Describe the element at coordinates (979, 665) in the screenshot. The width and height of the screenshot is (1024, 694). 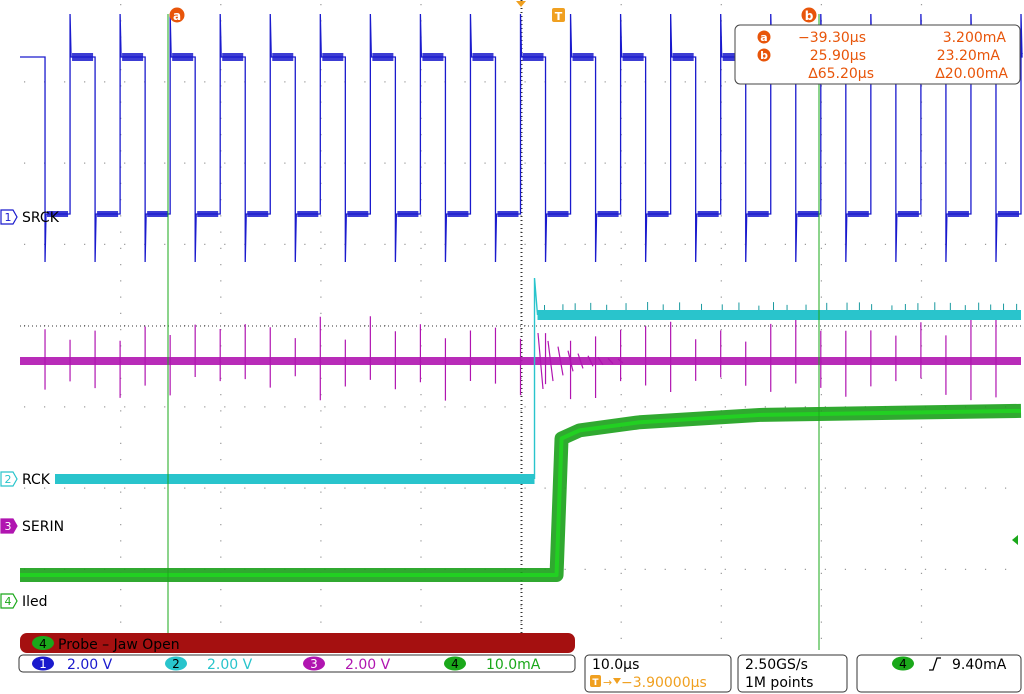
I see `trigger-level: 9.40mA` at that location.